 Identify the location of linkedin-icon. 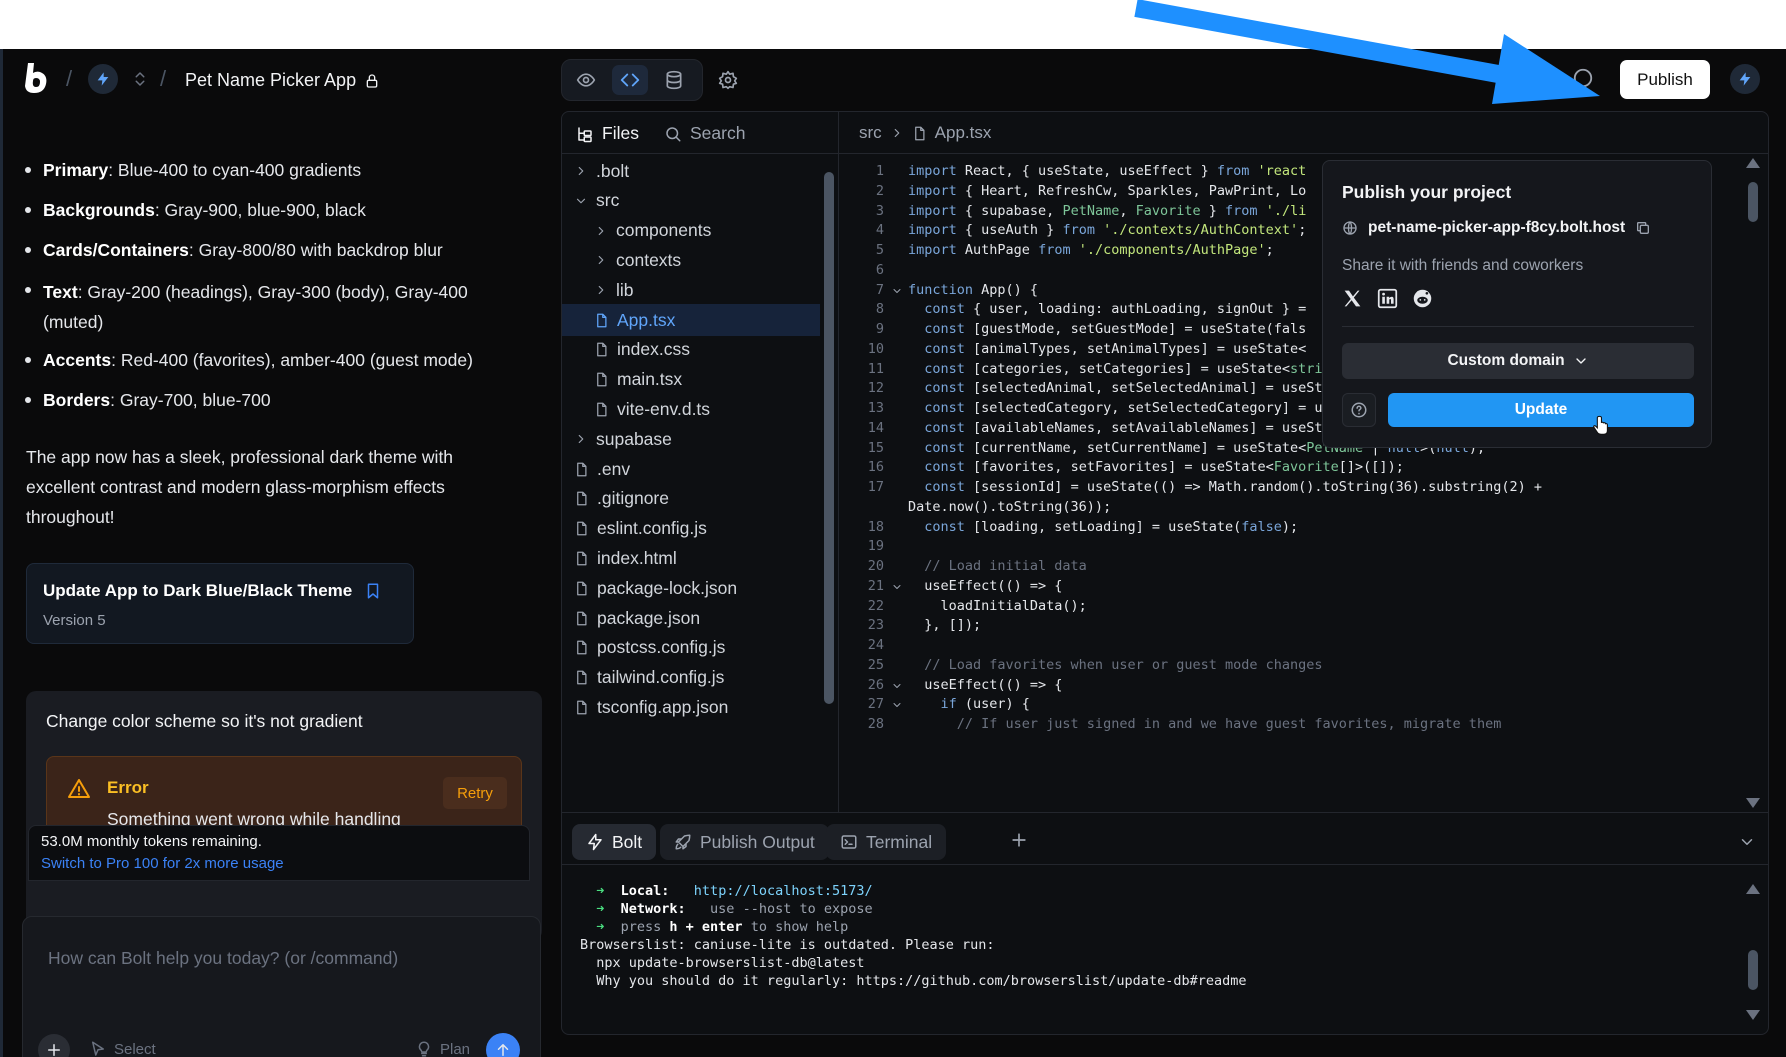
(1387, 298).